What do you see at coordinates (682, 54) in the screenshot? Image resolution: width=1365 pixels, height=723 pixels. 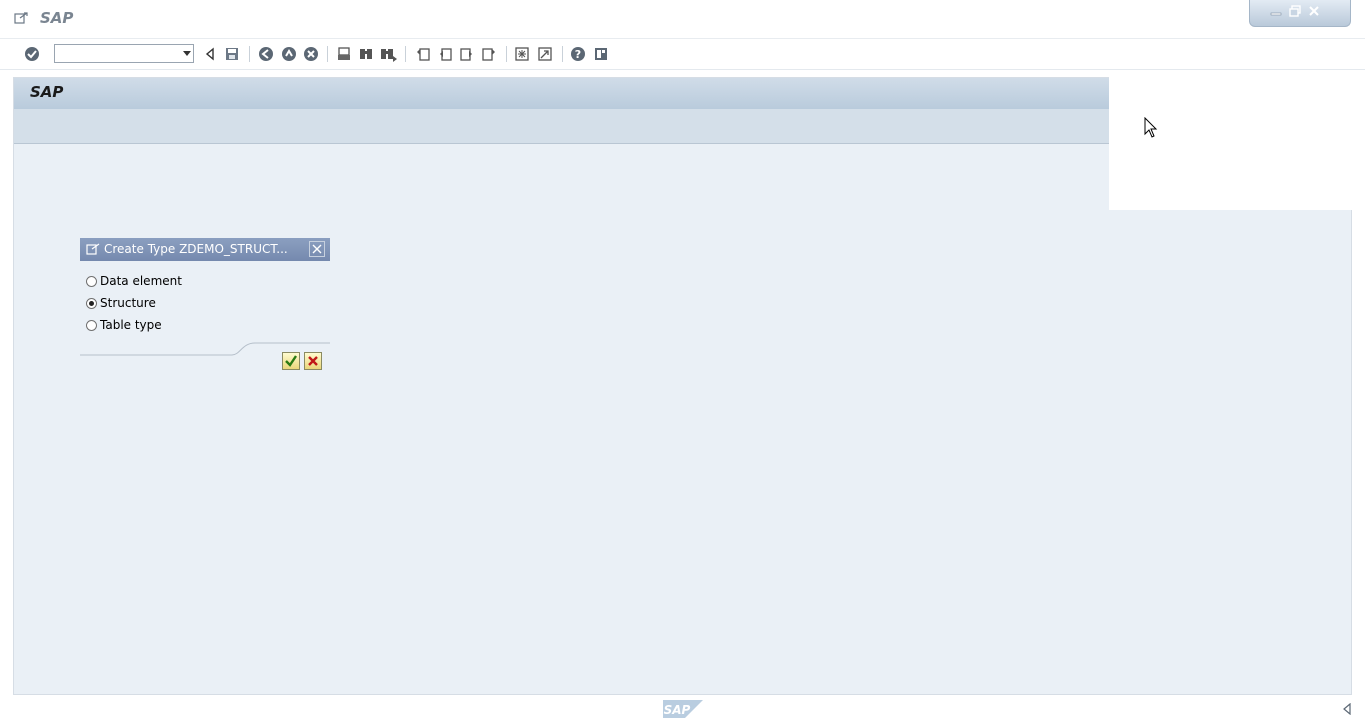 I see `system-toolbar: ?` at bounding box center [682, 54].